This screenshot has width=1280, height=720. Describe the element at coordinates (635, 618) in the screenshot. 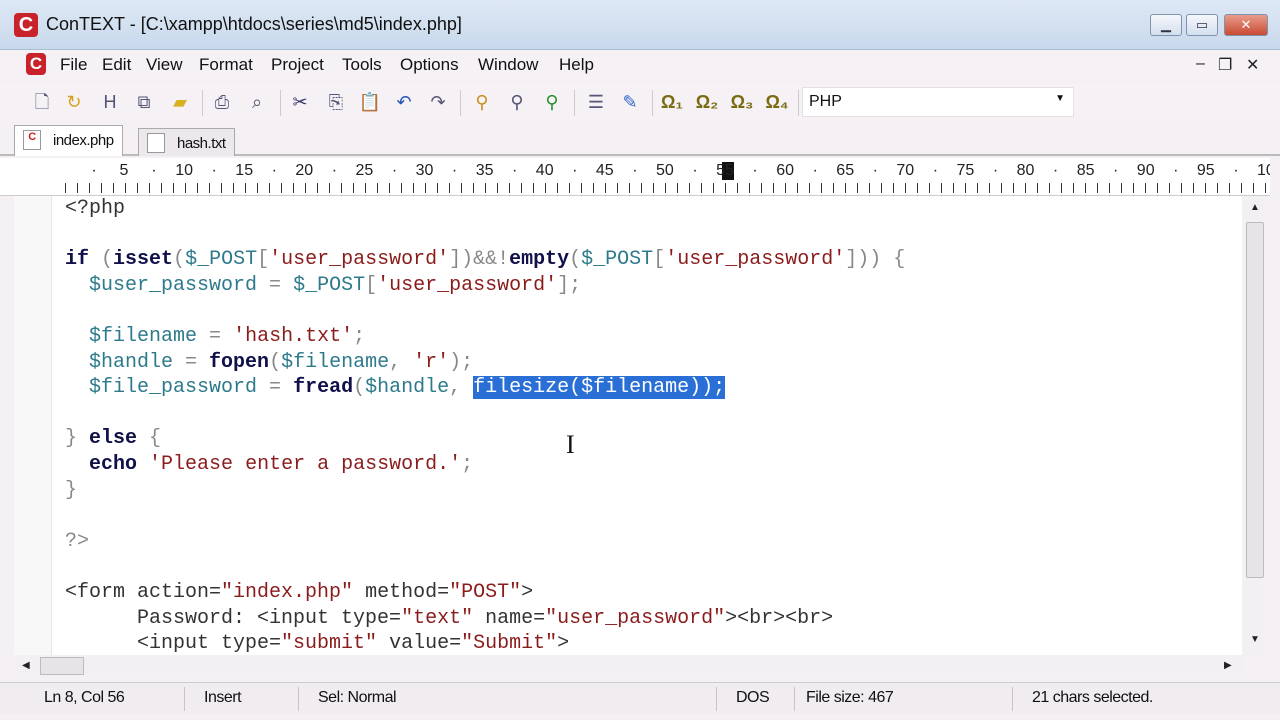

I see `code-token: "user_password"` at that location.